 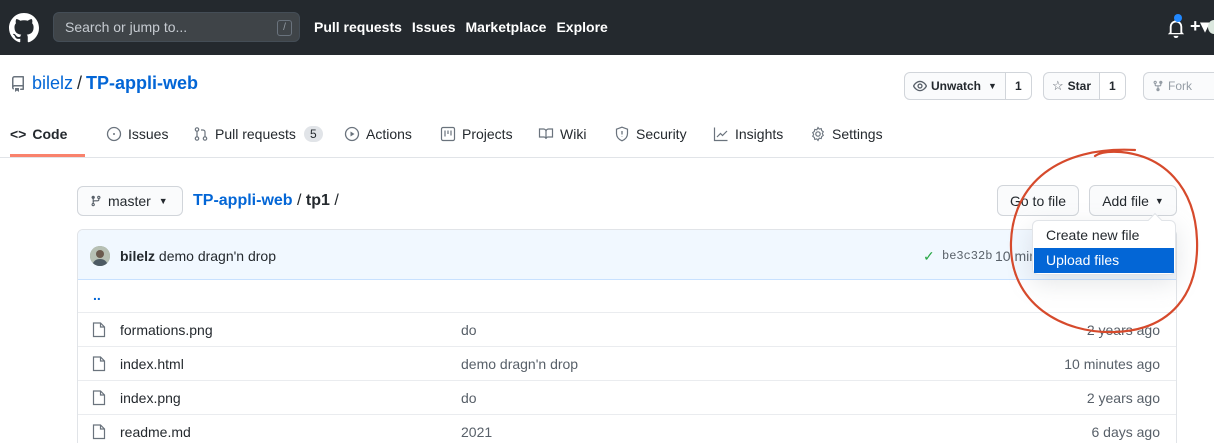 What do you see at coordinates (352, 134) in the screenshot?
I see `play-icon` at bounding box center [352, 134].